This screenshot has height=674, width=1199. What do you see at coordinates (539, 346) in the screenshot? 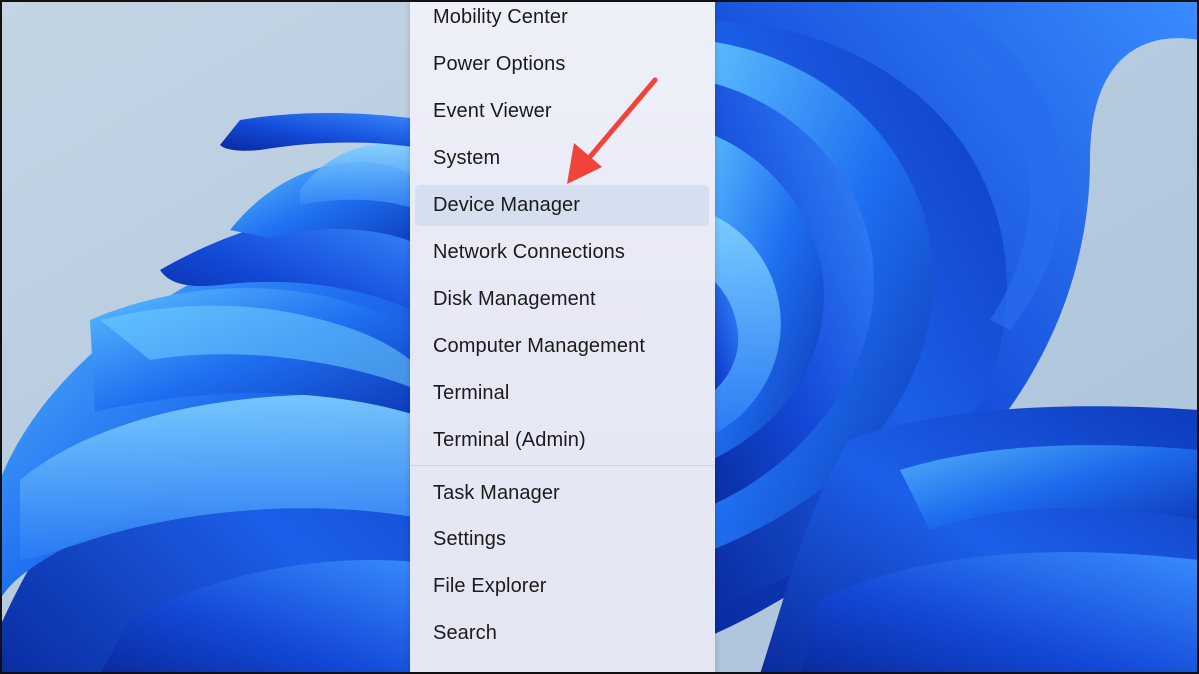
I see `menu-item-label: Computer Management` at bounding box center [539, 346].